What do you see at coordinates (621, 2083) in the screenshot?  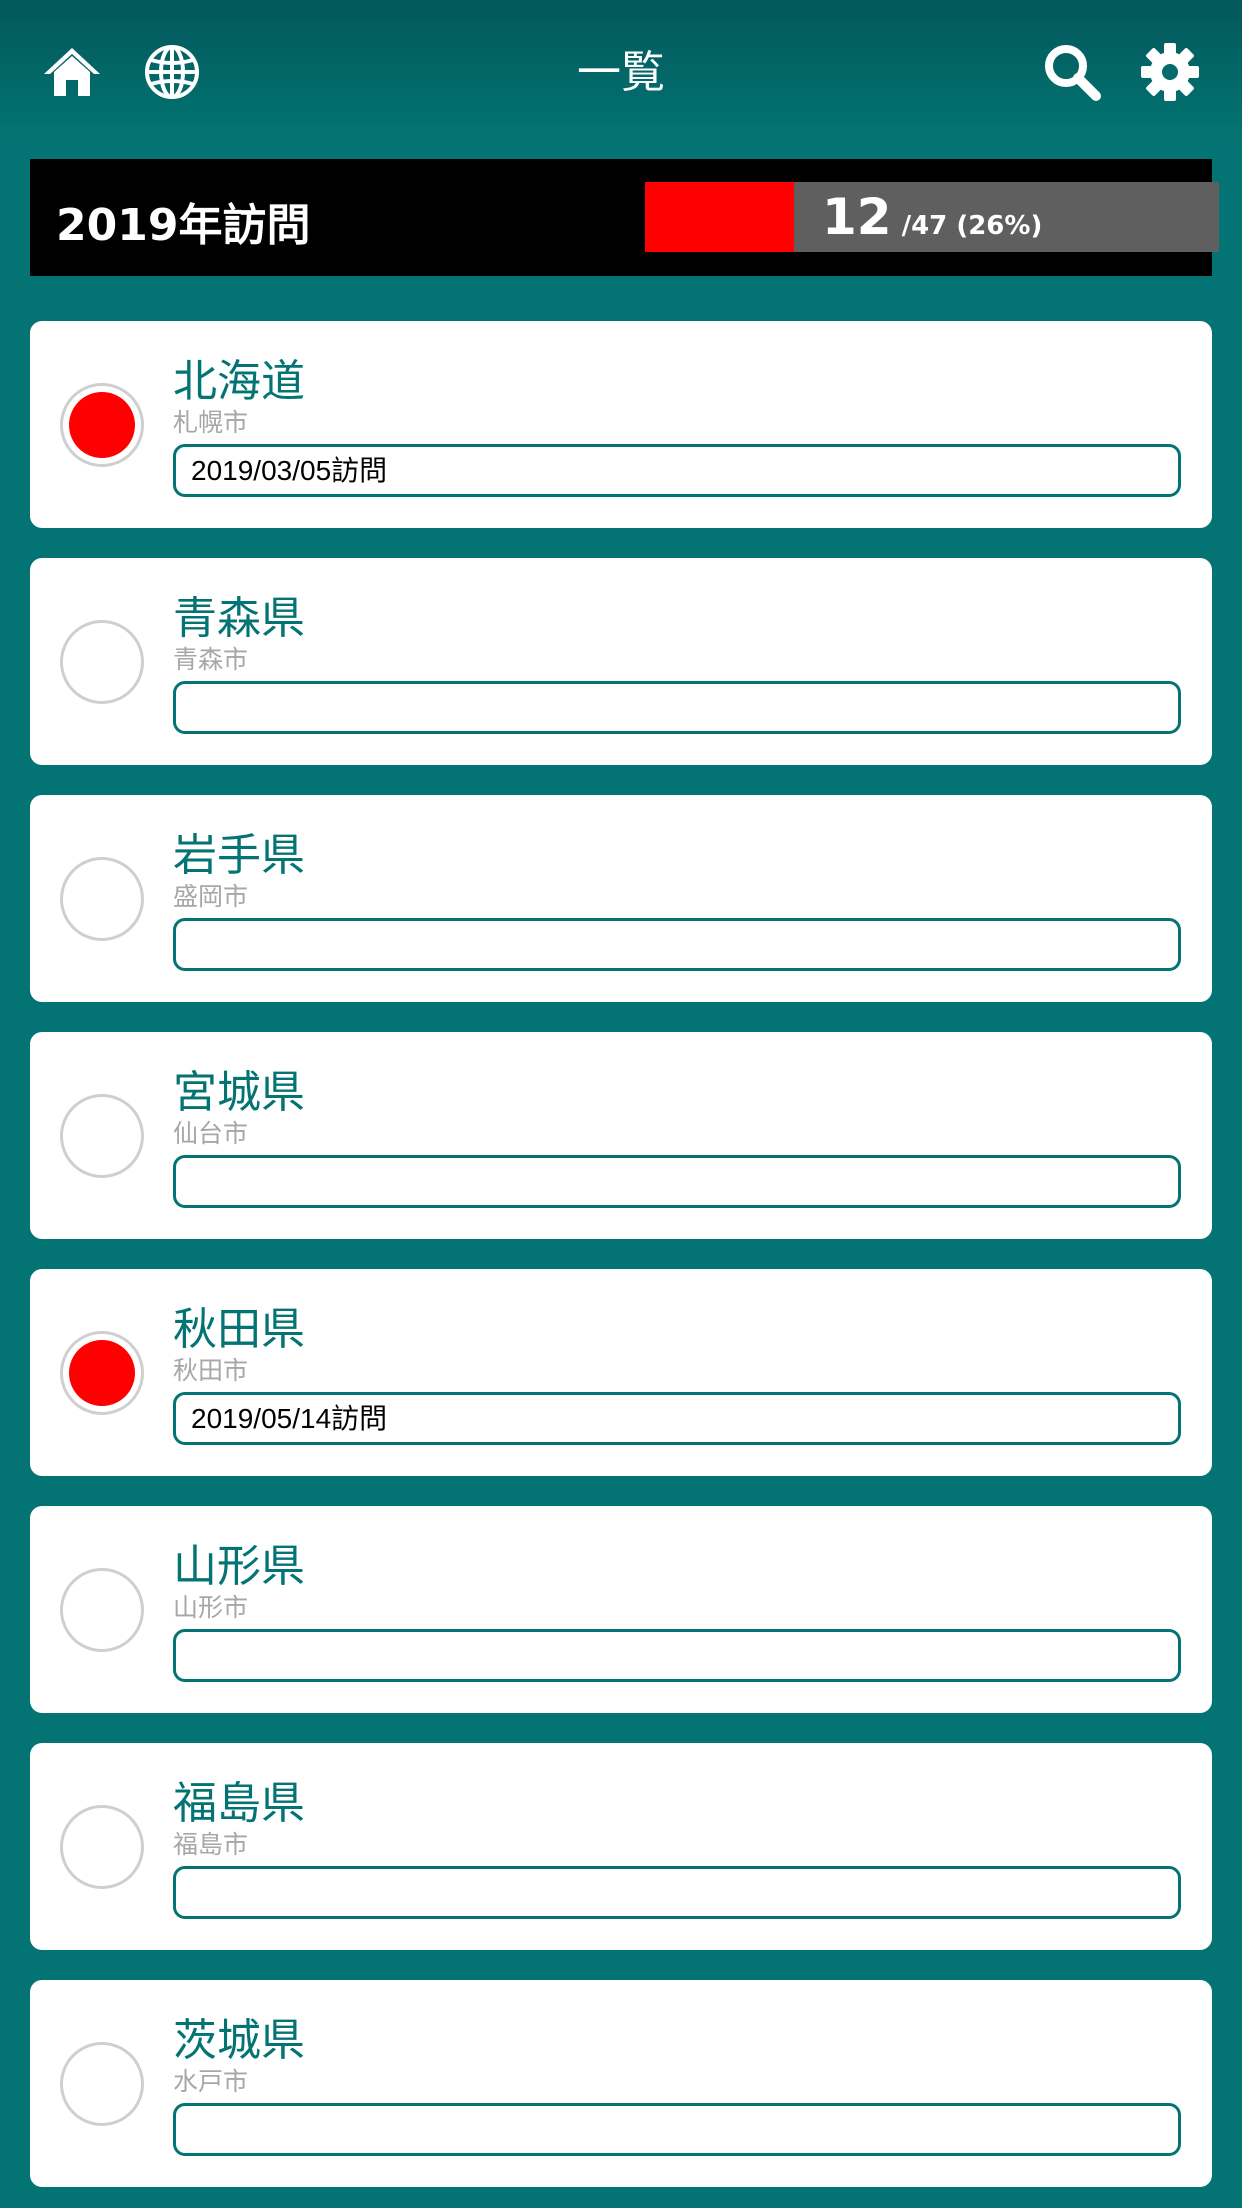 I see `prefecture-card: 茨城県 水戸市` at bounding box center [621, 2083].